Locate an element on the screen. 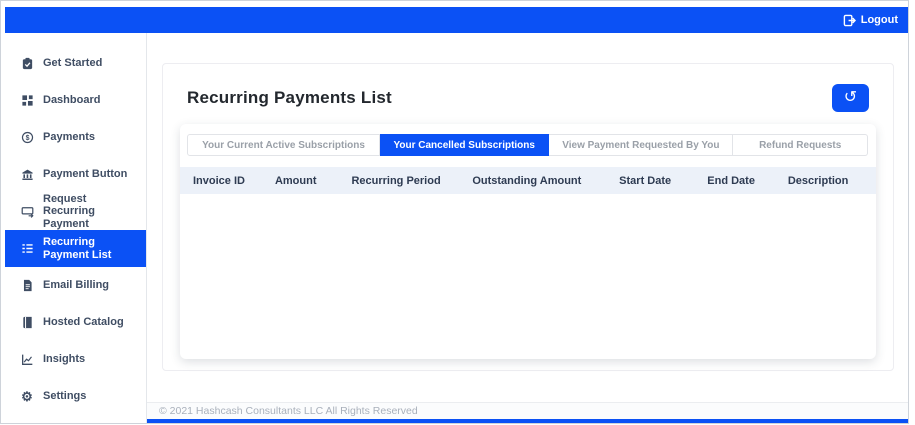 The image size is (915, 425). sidebar-item-recurring-payment-list: Recurring Payment List is located at coordinates (75, 248).